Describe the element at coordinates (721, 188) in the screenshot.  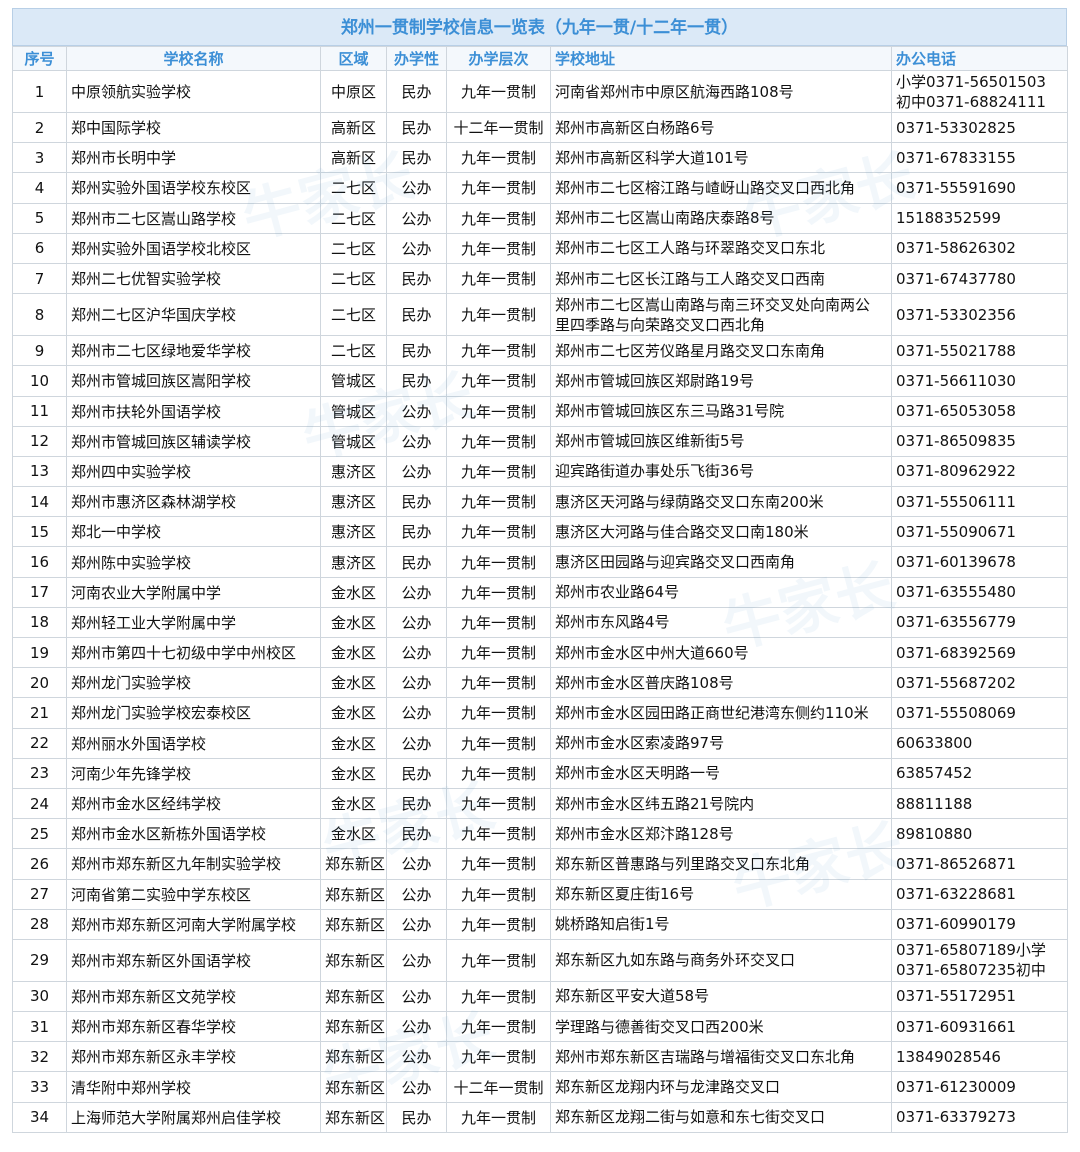
I see `cell-address: 郑州市二七区榕江路与嵖岈山路交叉口西北角` at that location.